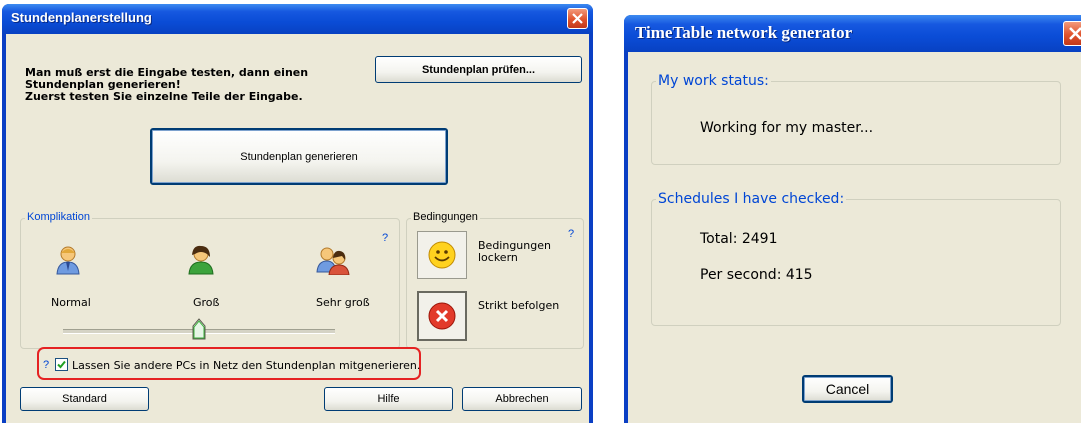 The image size is (1081, 423). I want to click on schedules-checked-label: Schedules I have checked:, so click(751, 199).